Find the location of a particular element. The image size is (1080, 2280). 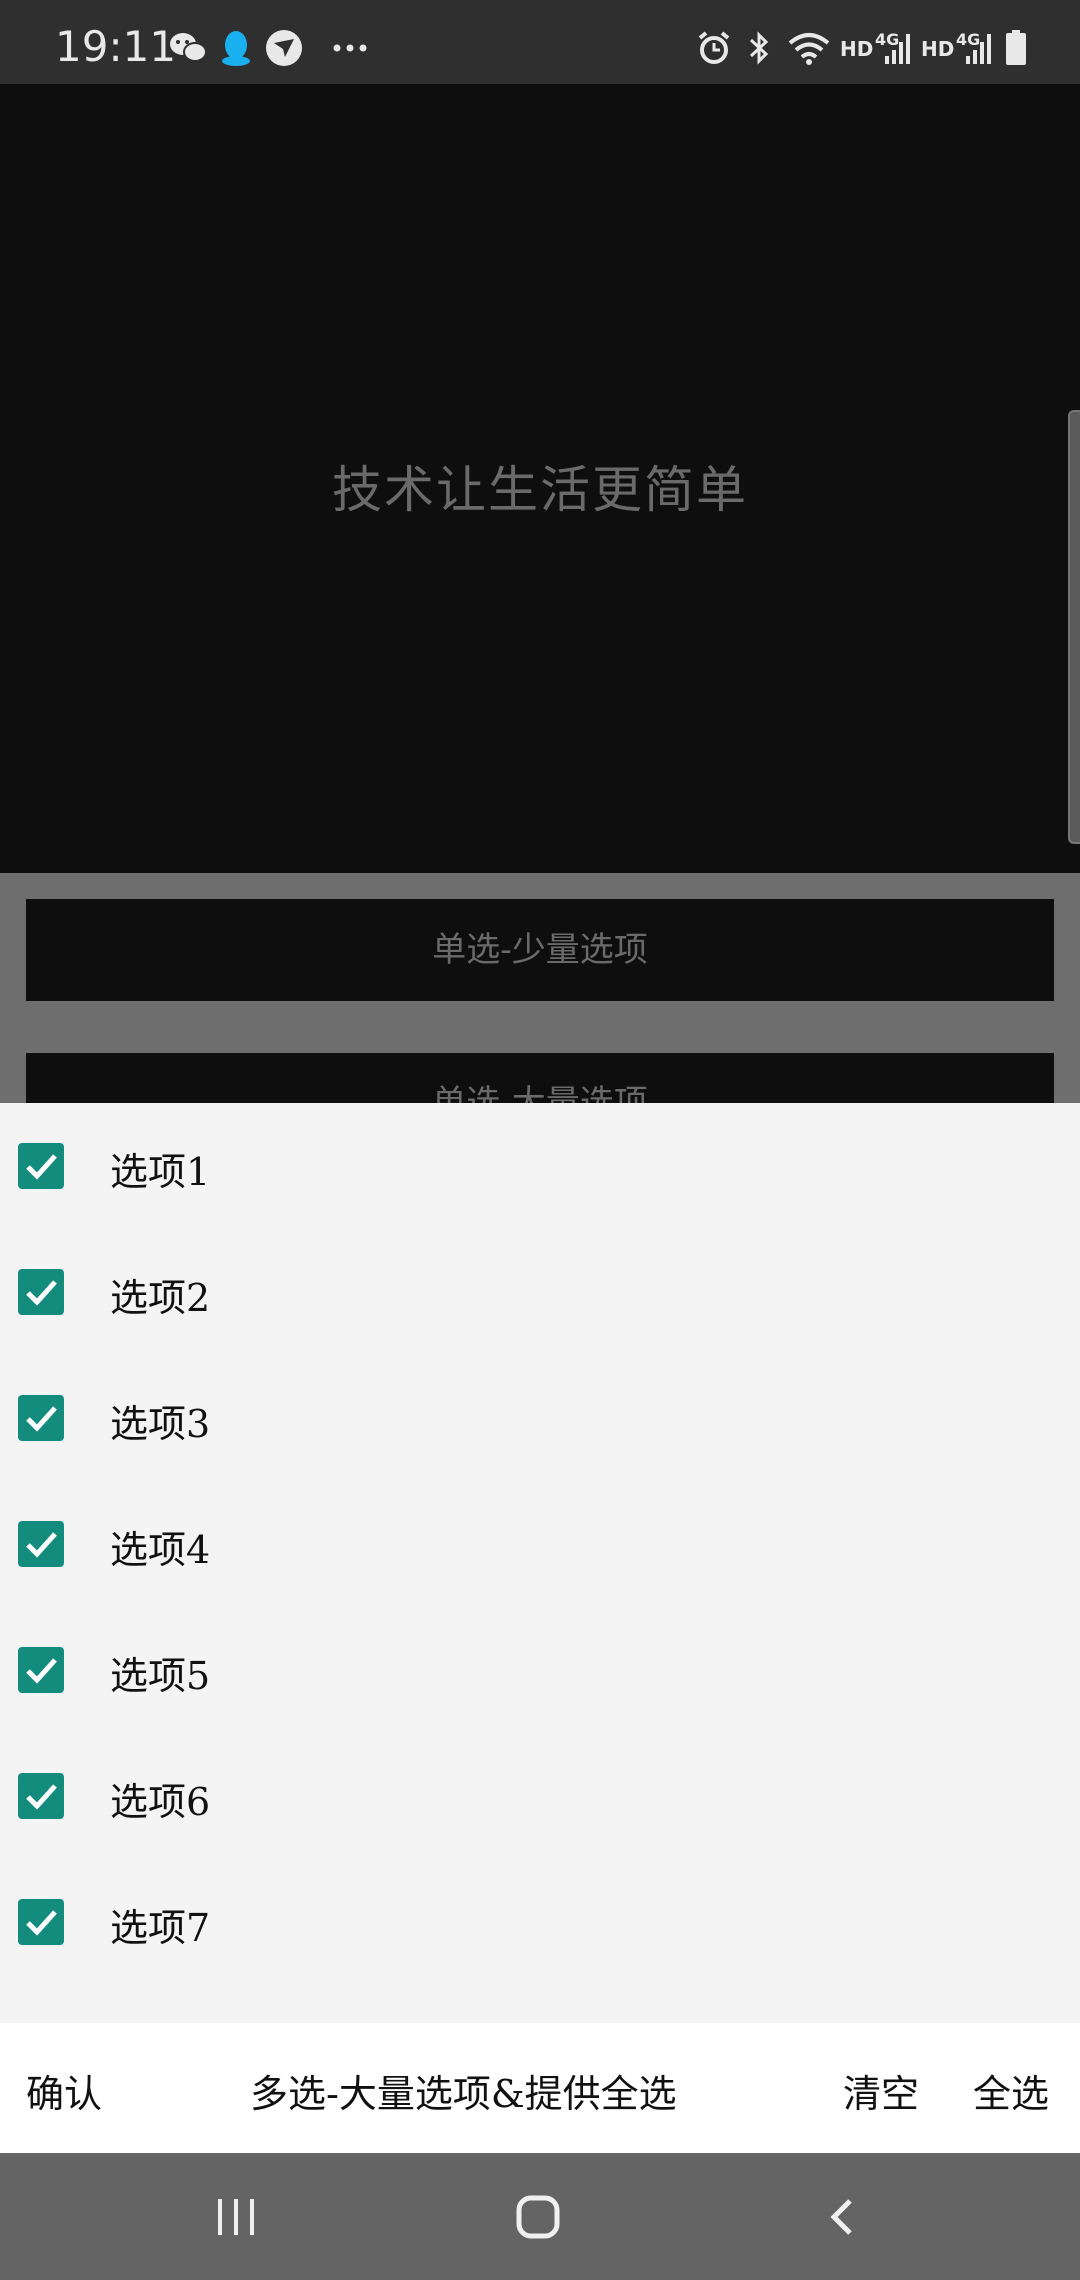

single-select-few-button: 单选-少量选项 is located at coordinates (540, 950).